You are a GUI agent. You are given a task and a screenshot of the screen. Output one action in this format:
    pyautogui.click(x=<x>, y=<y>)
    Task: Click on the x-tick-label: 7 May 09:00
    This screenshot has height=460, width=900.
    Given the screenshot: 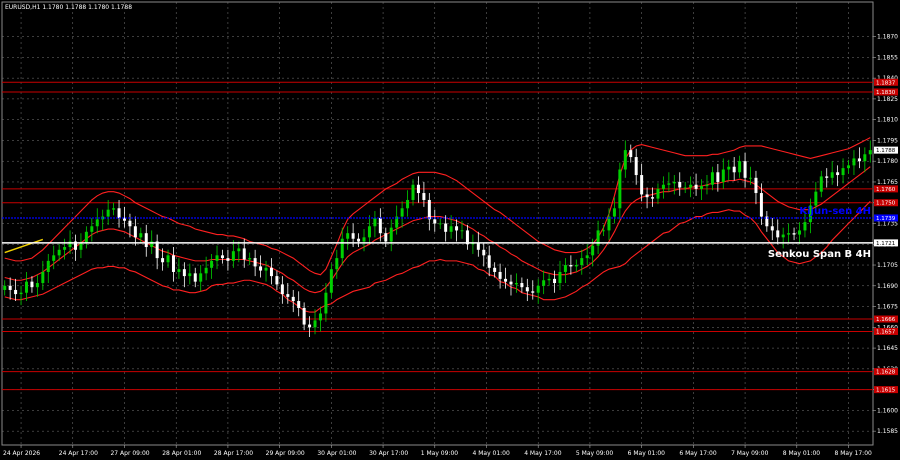 What is the action you would take?
    pyautogui.click(x=750, y=453)
    